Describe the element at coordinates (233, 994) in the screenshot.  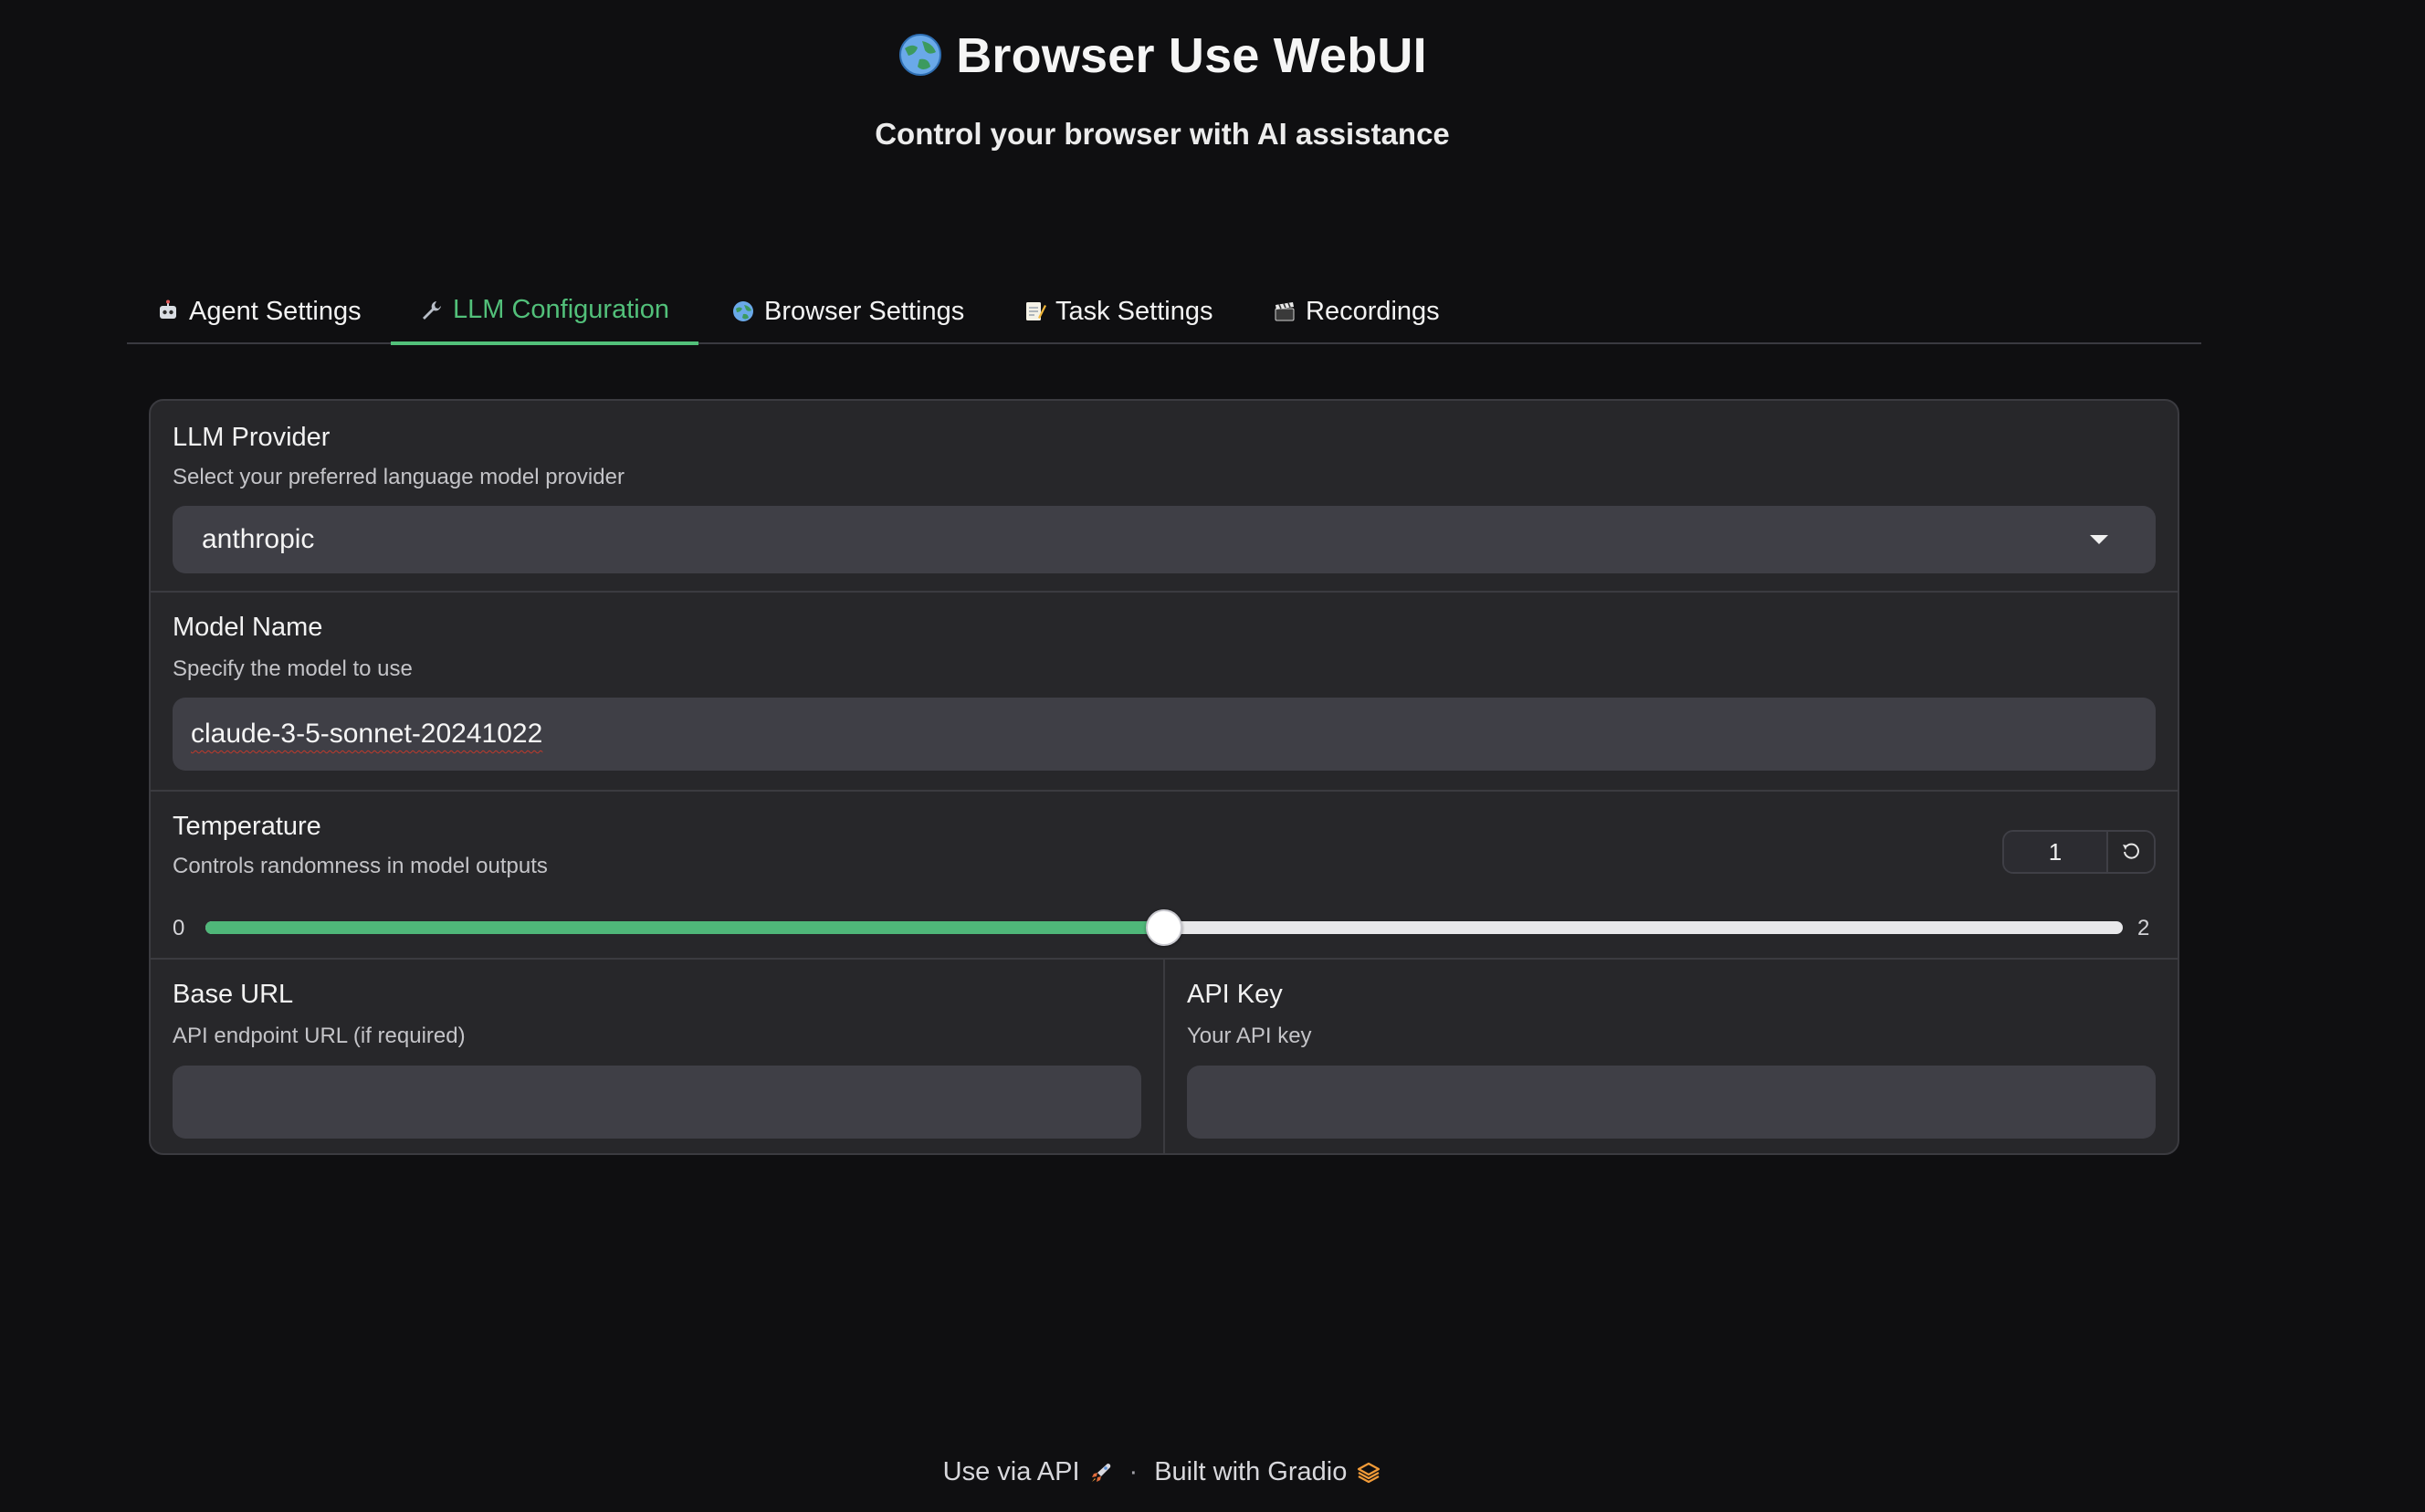
I see `base-url-label: Base URL` at that location.